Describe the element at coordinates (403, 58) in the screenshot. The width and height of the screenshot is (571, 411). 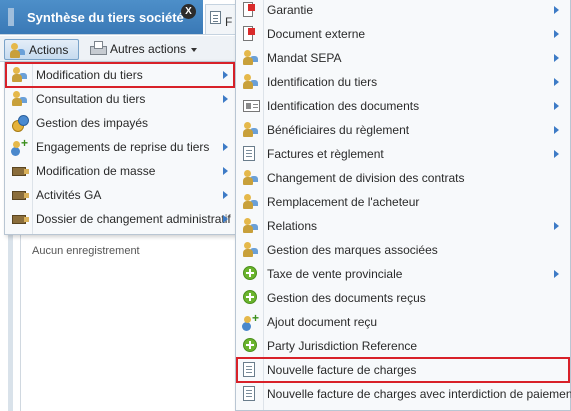
I see `menu-item-mandat-sepa: Mandat SEPA` at that location.